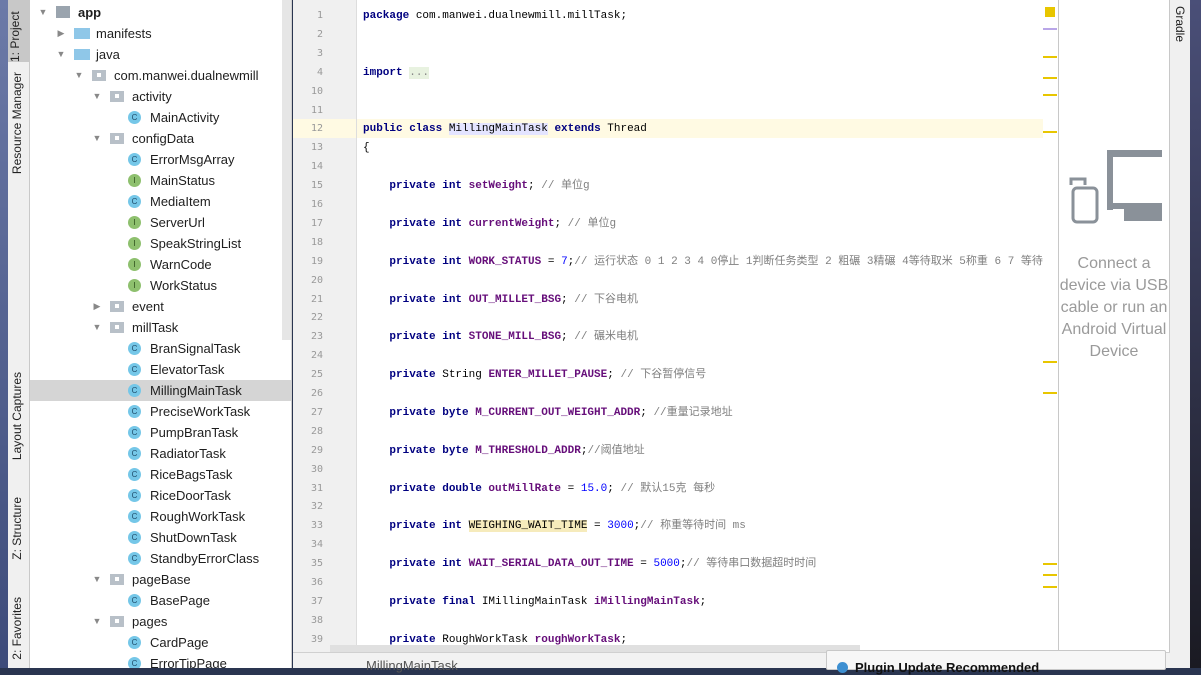 The width and height of the screenshot is (1201, 675). I want to click on structure-tab: Z: Structure, so click(17, 528).